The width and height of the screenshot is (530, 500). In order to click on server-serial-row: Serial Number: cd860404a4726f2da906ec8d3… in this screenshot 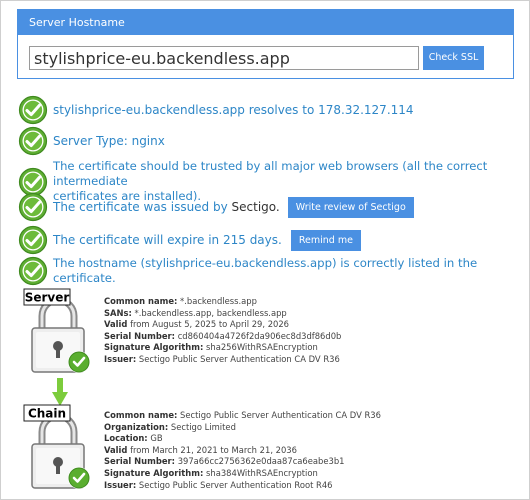, I will do `click(222, 337)`.